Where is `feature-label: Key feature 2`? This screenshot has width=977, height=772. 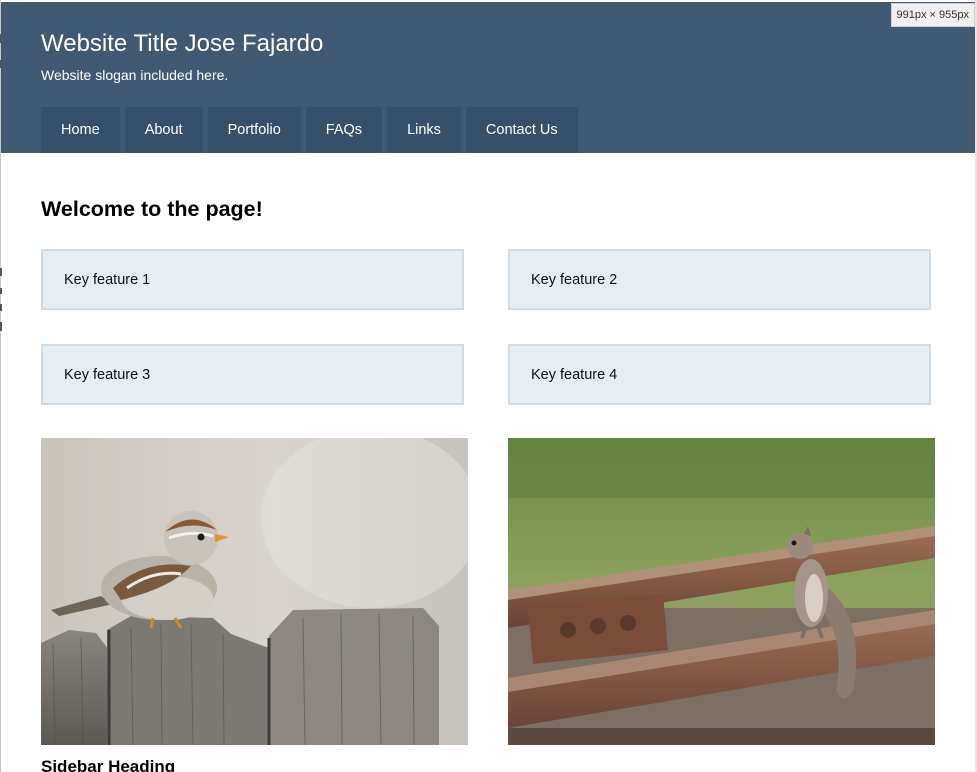
feature-label: Key feature 2 is located at coordinates (574, 279).